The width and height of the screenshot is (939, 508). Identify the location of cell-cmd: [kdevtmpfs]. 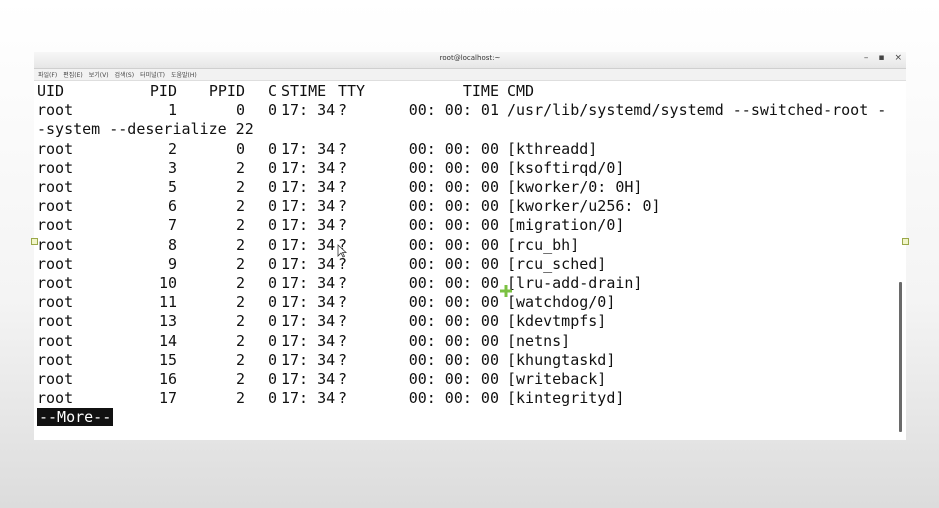
(557, 321).